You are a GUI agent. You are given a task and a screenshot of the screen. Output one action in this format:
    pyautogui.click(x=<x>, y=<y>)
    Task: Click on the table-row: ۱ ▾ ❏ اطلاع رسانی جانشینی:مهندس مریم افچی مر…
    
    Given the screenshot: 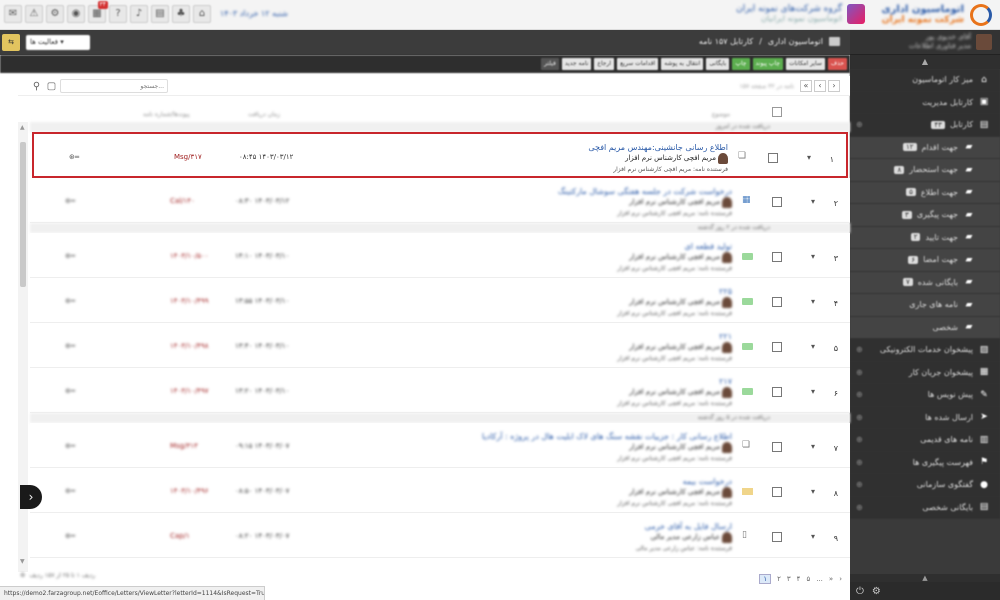 What is the action you would take?
    pyautogui.click(x=440, y=155)
    